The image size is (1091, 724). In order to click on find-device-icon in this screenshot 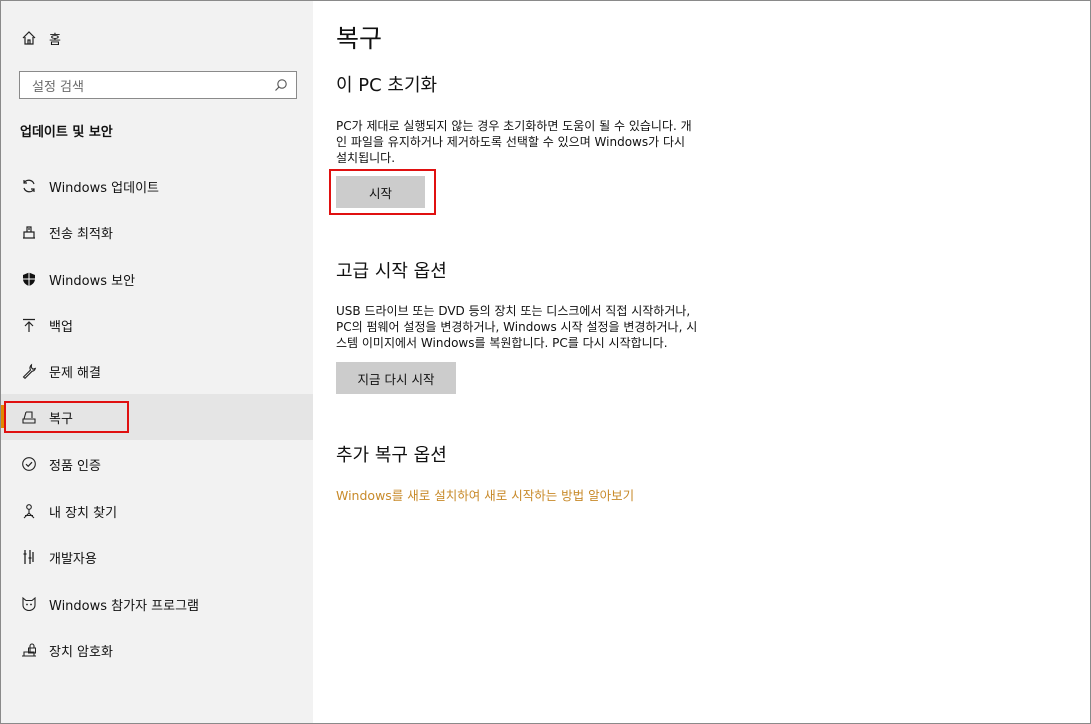, I will do `click(29, 511)`.